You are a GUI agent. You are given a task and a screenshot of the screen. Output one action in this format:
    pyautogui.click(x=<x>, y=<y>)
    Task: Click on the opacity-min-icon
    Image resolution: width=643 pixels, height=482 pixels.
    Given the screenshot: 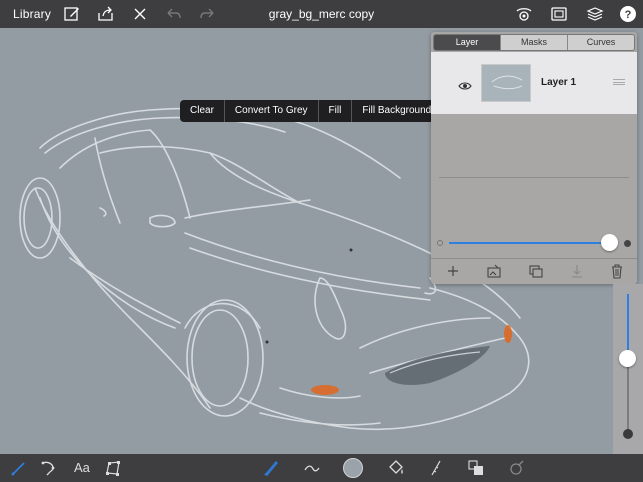 What is the action you would take?
    pyautogui.click(x=440, y=243)
    